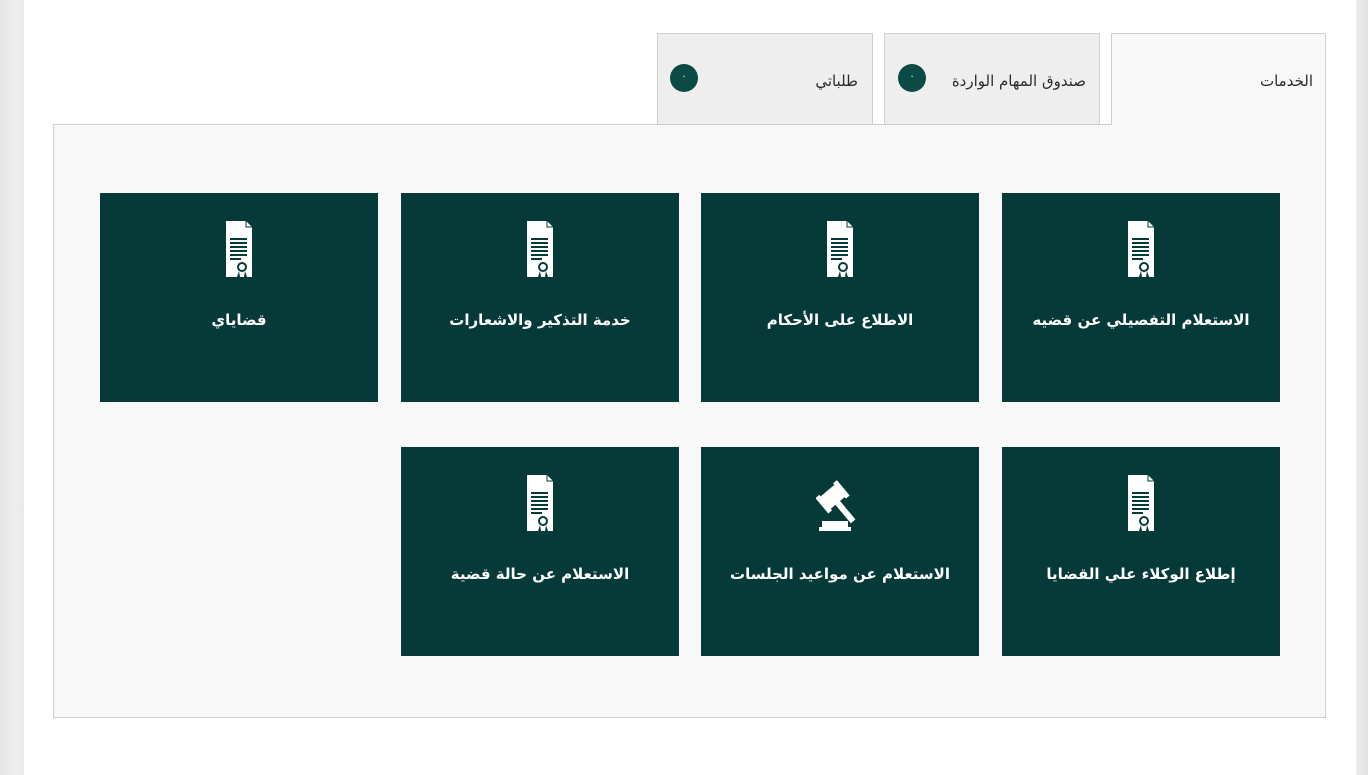  Describe the element at coordinates (836, 81) in the screenshot. I see `tab-my-requests-label: طلباتي` at that location.